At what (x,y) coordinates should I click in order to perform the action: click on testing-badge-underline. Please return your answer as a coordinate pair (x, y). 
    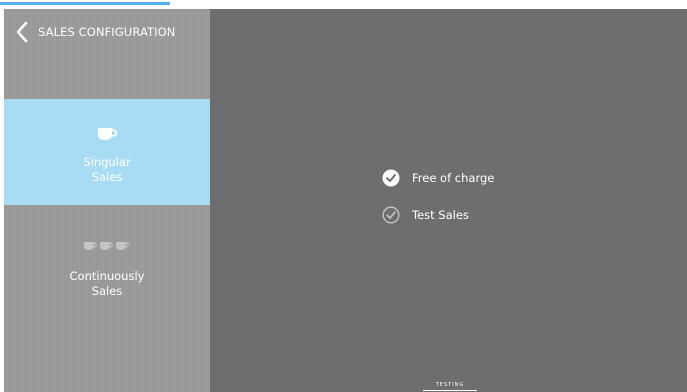
    Looking at the image, I should click on (450, 390).